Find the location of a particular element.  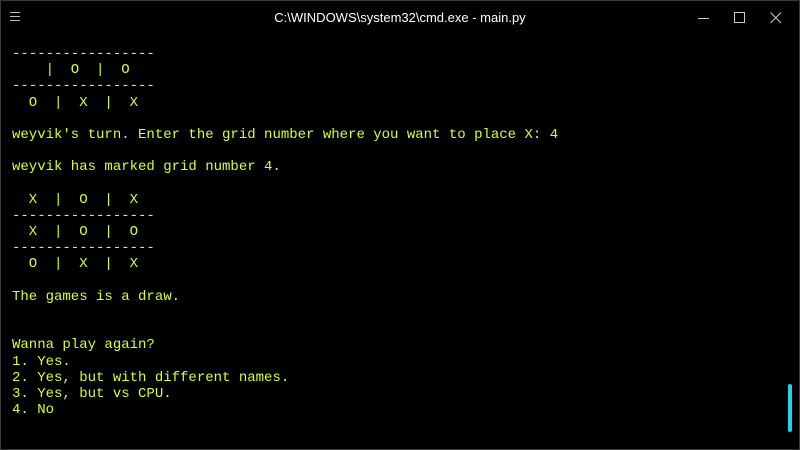

title-bar: C:\WINDOWS\system32\cmd.exe - main.py is located at coordinates (400, 18).